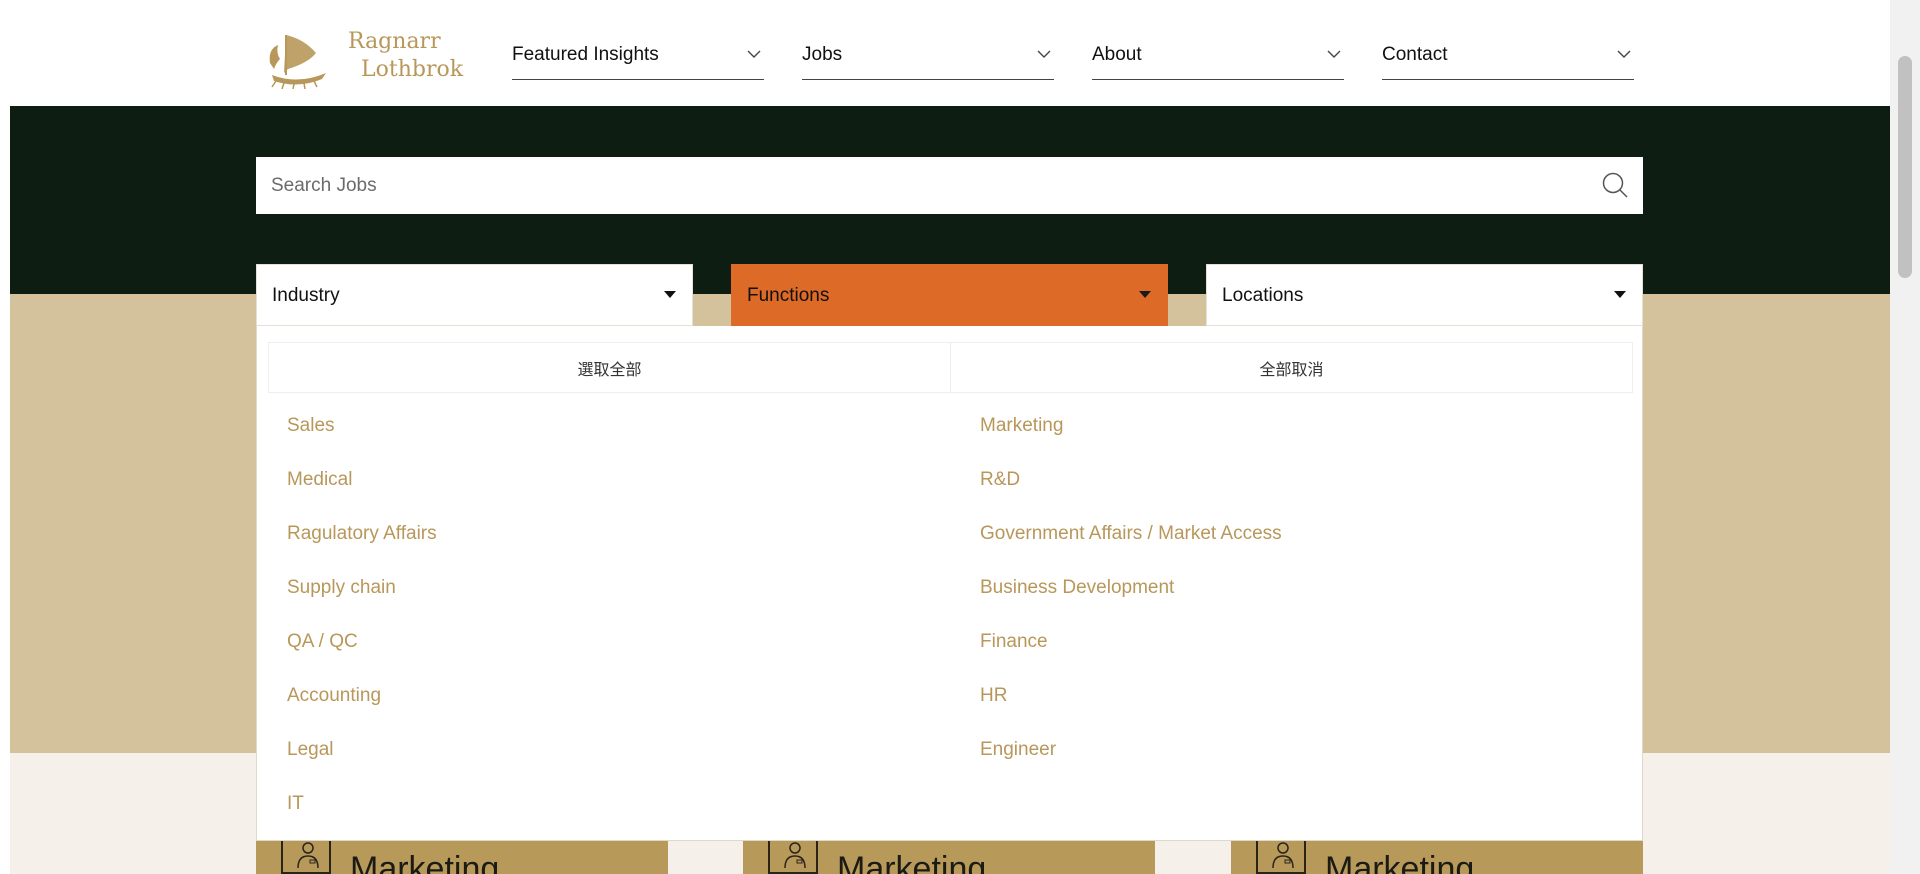  Describe the element at coordinates (334, 696) in the screenshot. I see `option-accounting: Accounting` at that location.